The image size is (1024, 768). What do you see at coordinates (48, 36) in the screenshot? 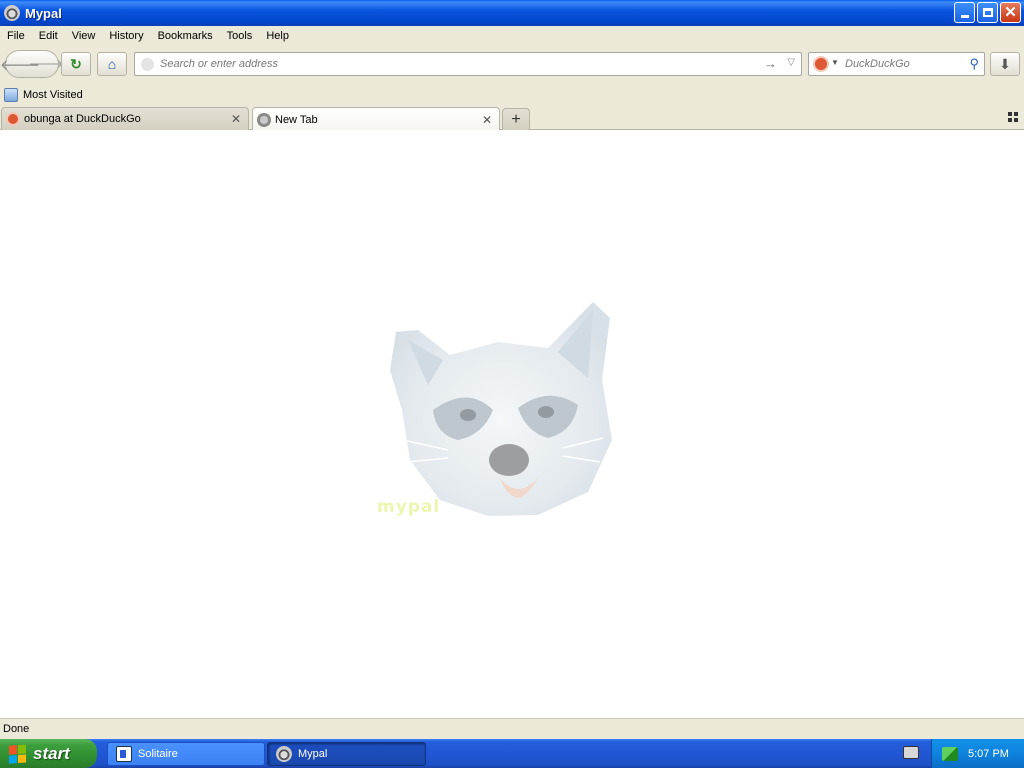
I see `menu-edit: Edit` at bounding box center [48, 36].